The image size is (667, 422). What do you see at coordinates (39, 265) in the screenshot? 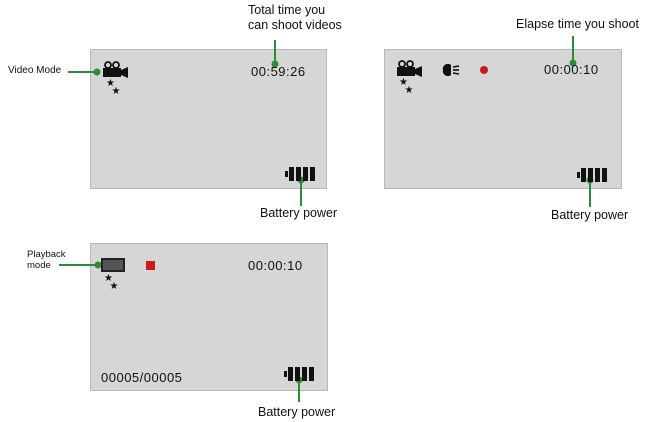
I see `playback-mode-label-line2: mode` at bounding box center [39, 265].